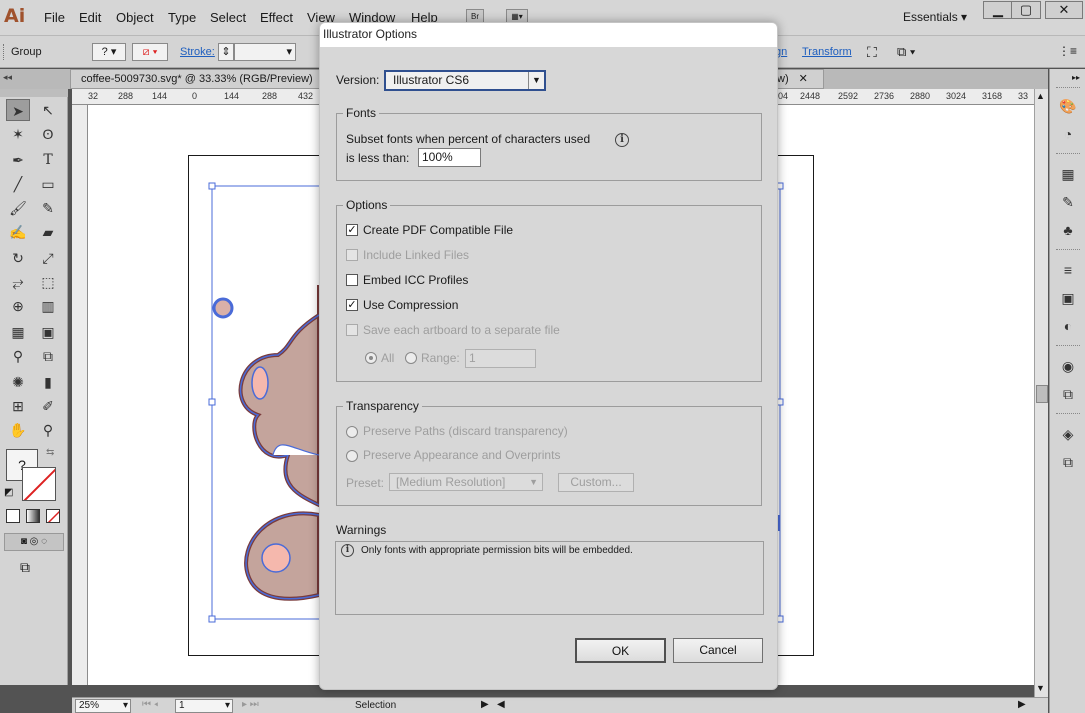 Image resolution: width=1085 pixels, height=713 pixels. I want to click on preserve-paths-label: Preserve Paths (discard transparency), so click(465, 431).